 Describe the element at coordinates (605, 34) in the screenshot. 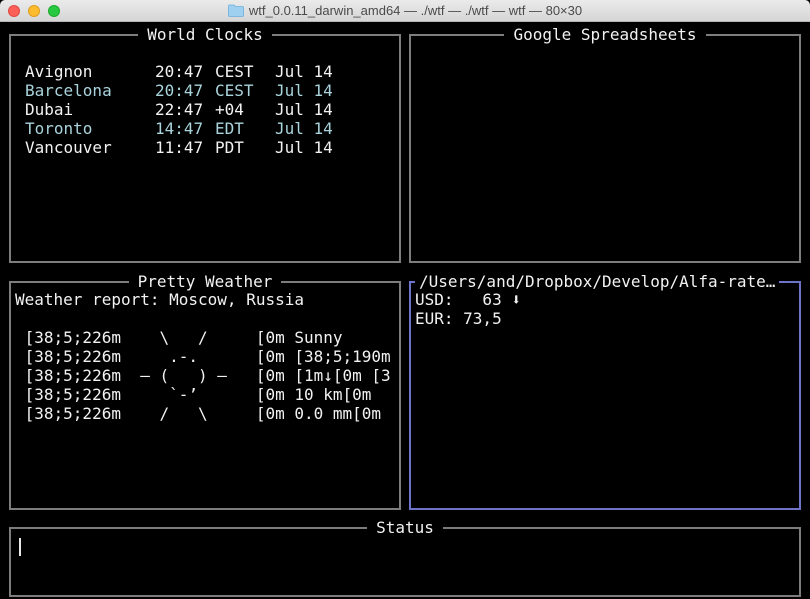

I see `google-spreadsheets-title: Google Spreadsheets` at that location.